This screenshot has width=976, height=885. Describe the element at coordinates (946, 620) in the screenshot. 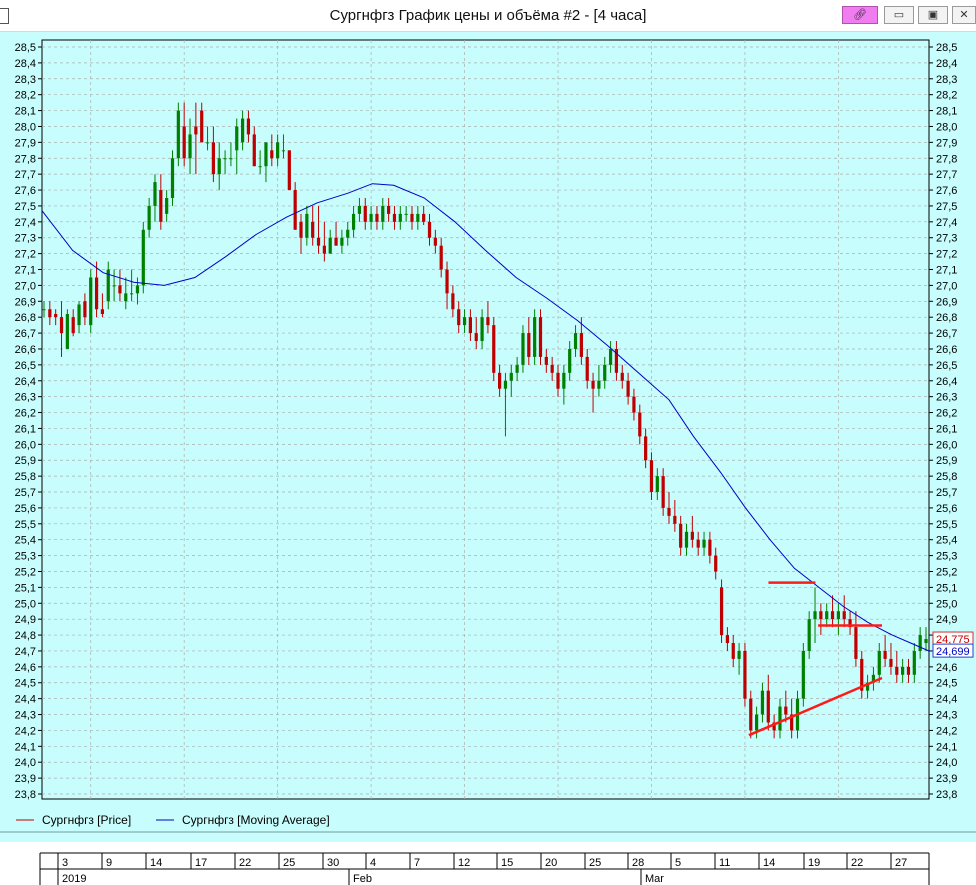

I see `right-tick-label: 24,9` at that location.